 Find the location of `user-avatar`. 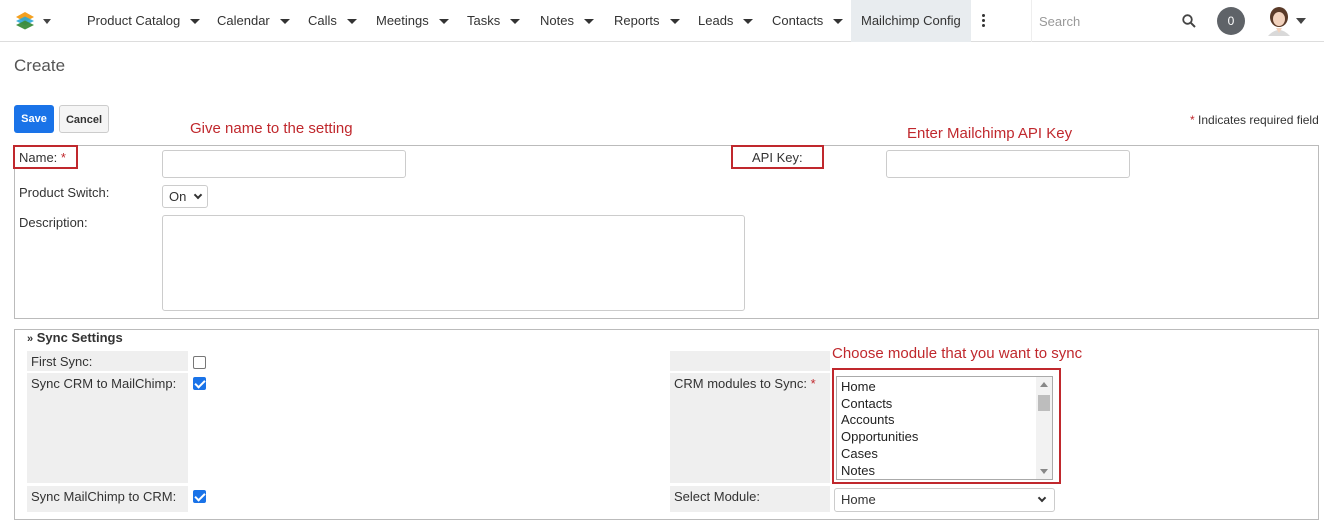

user-avatar is located at coordinates (1279, 21).